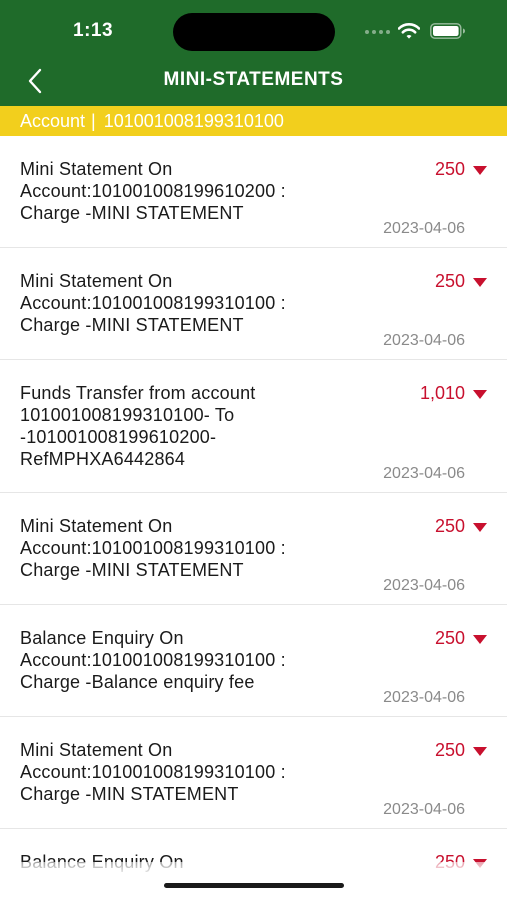 The width and height of the screenshot is (507, 900). What do you see at coordinates (137, 682) in the screenshot?
I see `description-line: Charge -Balance enquiry fee` at bounding box center [137, 682].